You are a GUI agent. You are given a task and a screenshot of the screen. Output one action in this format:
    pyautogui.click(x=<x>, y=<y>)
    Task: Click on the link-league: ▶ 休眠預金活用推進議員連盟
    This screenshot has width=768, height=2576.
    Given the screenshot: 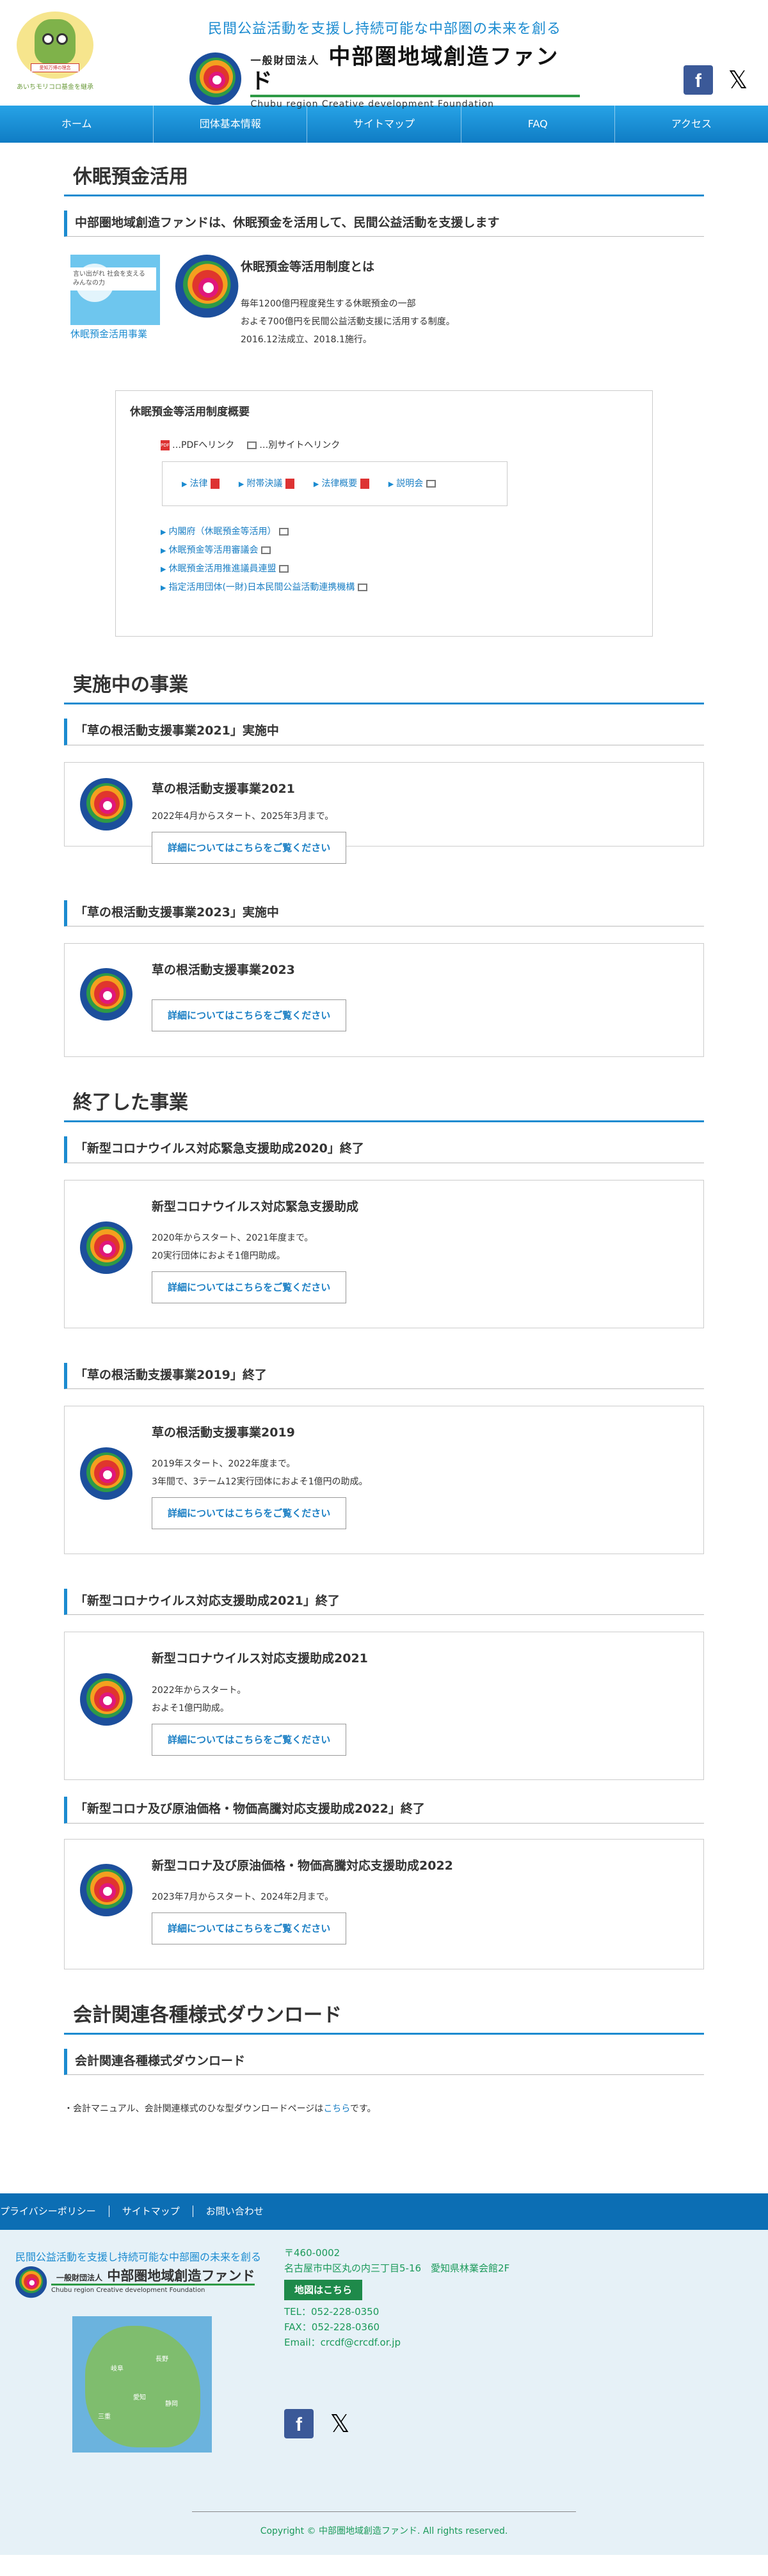 What is the action you would take?
    pyautogui.click(x=226, y=569)
    